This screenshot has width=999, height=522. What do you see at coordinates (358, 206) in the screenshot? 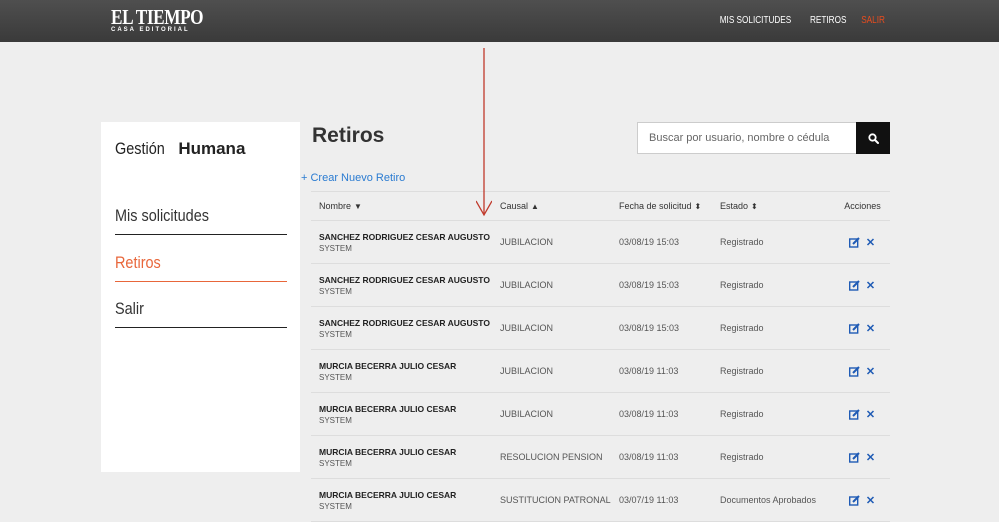
I see `caret-down-icon: ▼` at bounding box center [358, 206].